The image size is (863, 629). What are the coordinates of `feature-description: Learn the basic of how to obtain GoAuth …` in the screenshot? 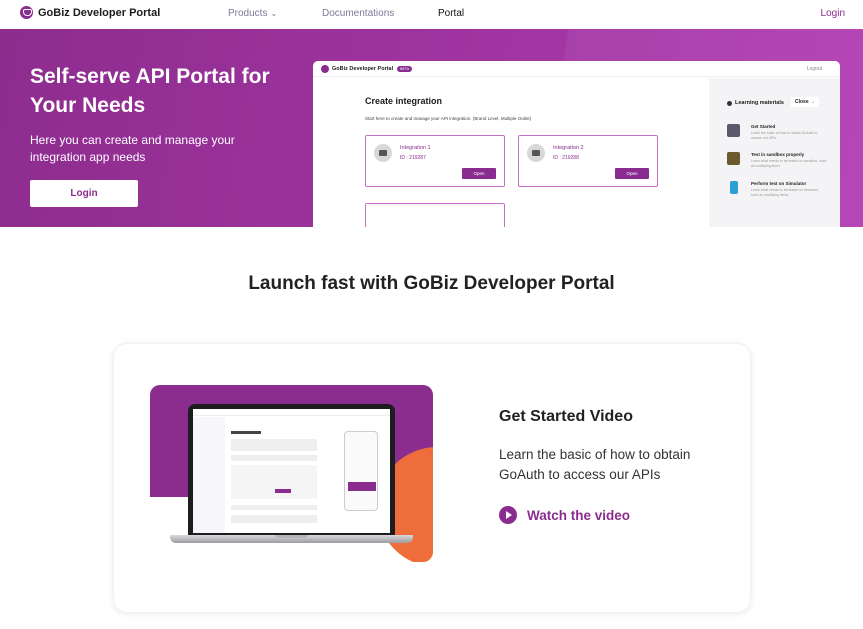 It's located at (595, 464).